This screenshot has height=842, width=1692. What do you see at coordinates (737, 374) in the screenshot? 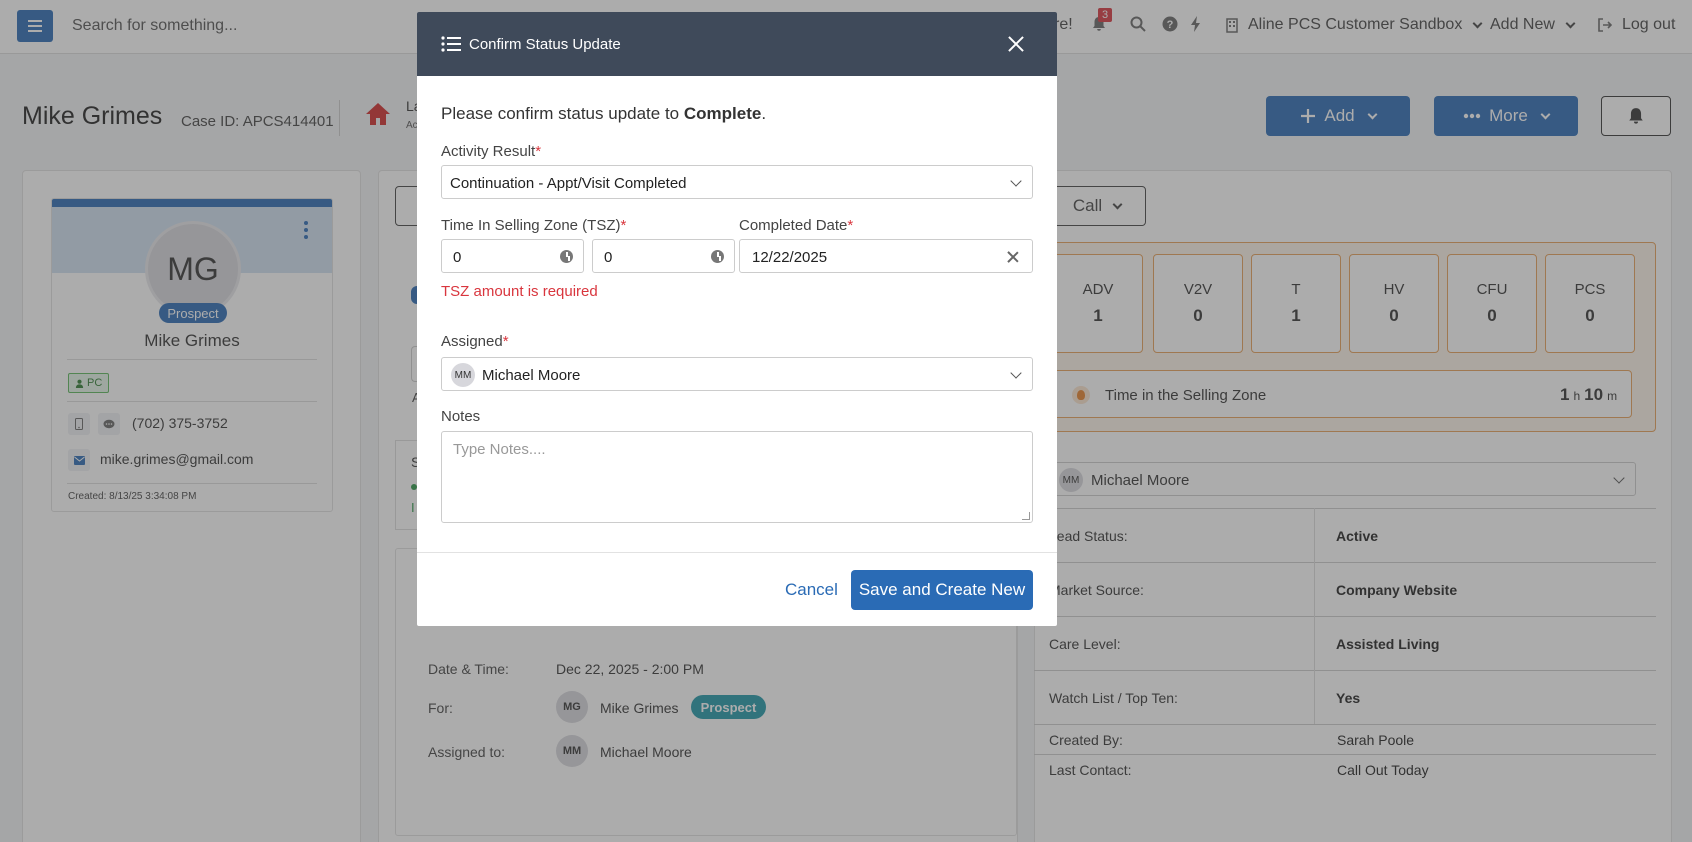
I see `assigned-select: MM Michael Moore` at bounding box center [737, 374].